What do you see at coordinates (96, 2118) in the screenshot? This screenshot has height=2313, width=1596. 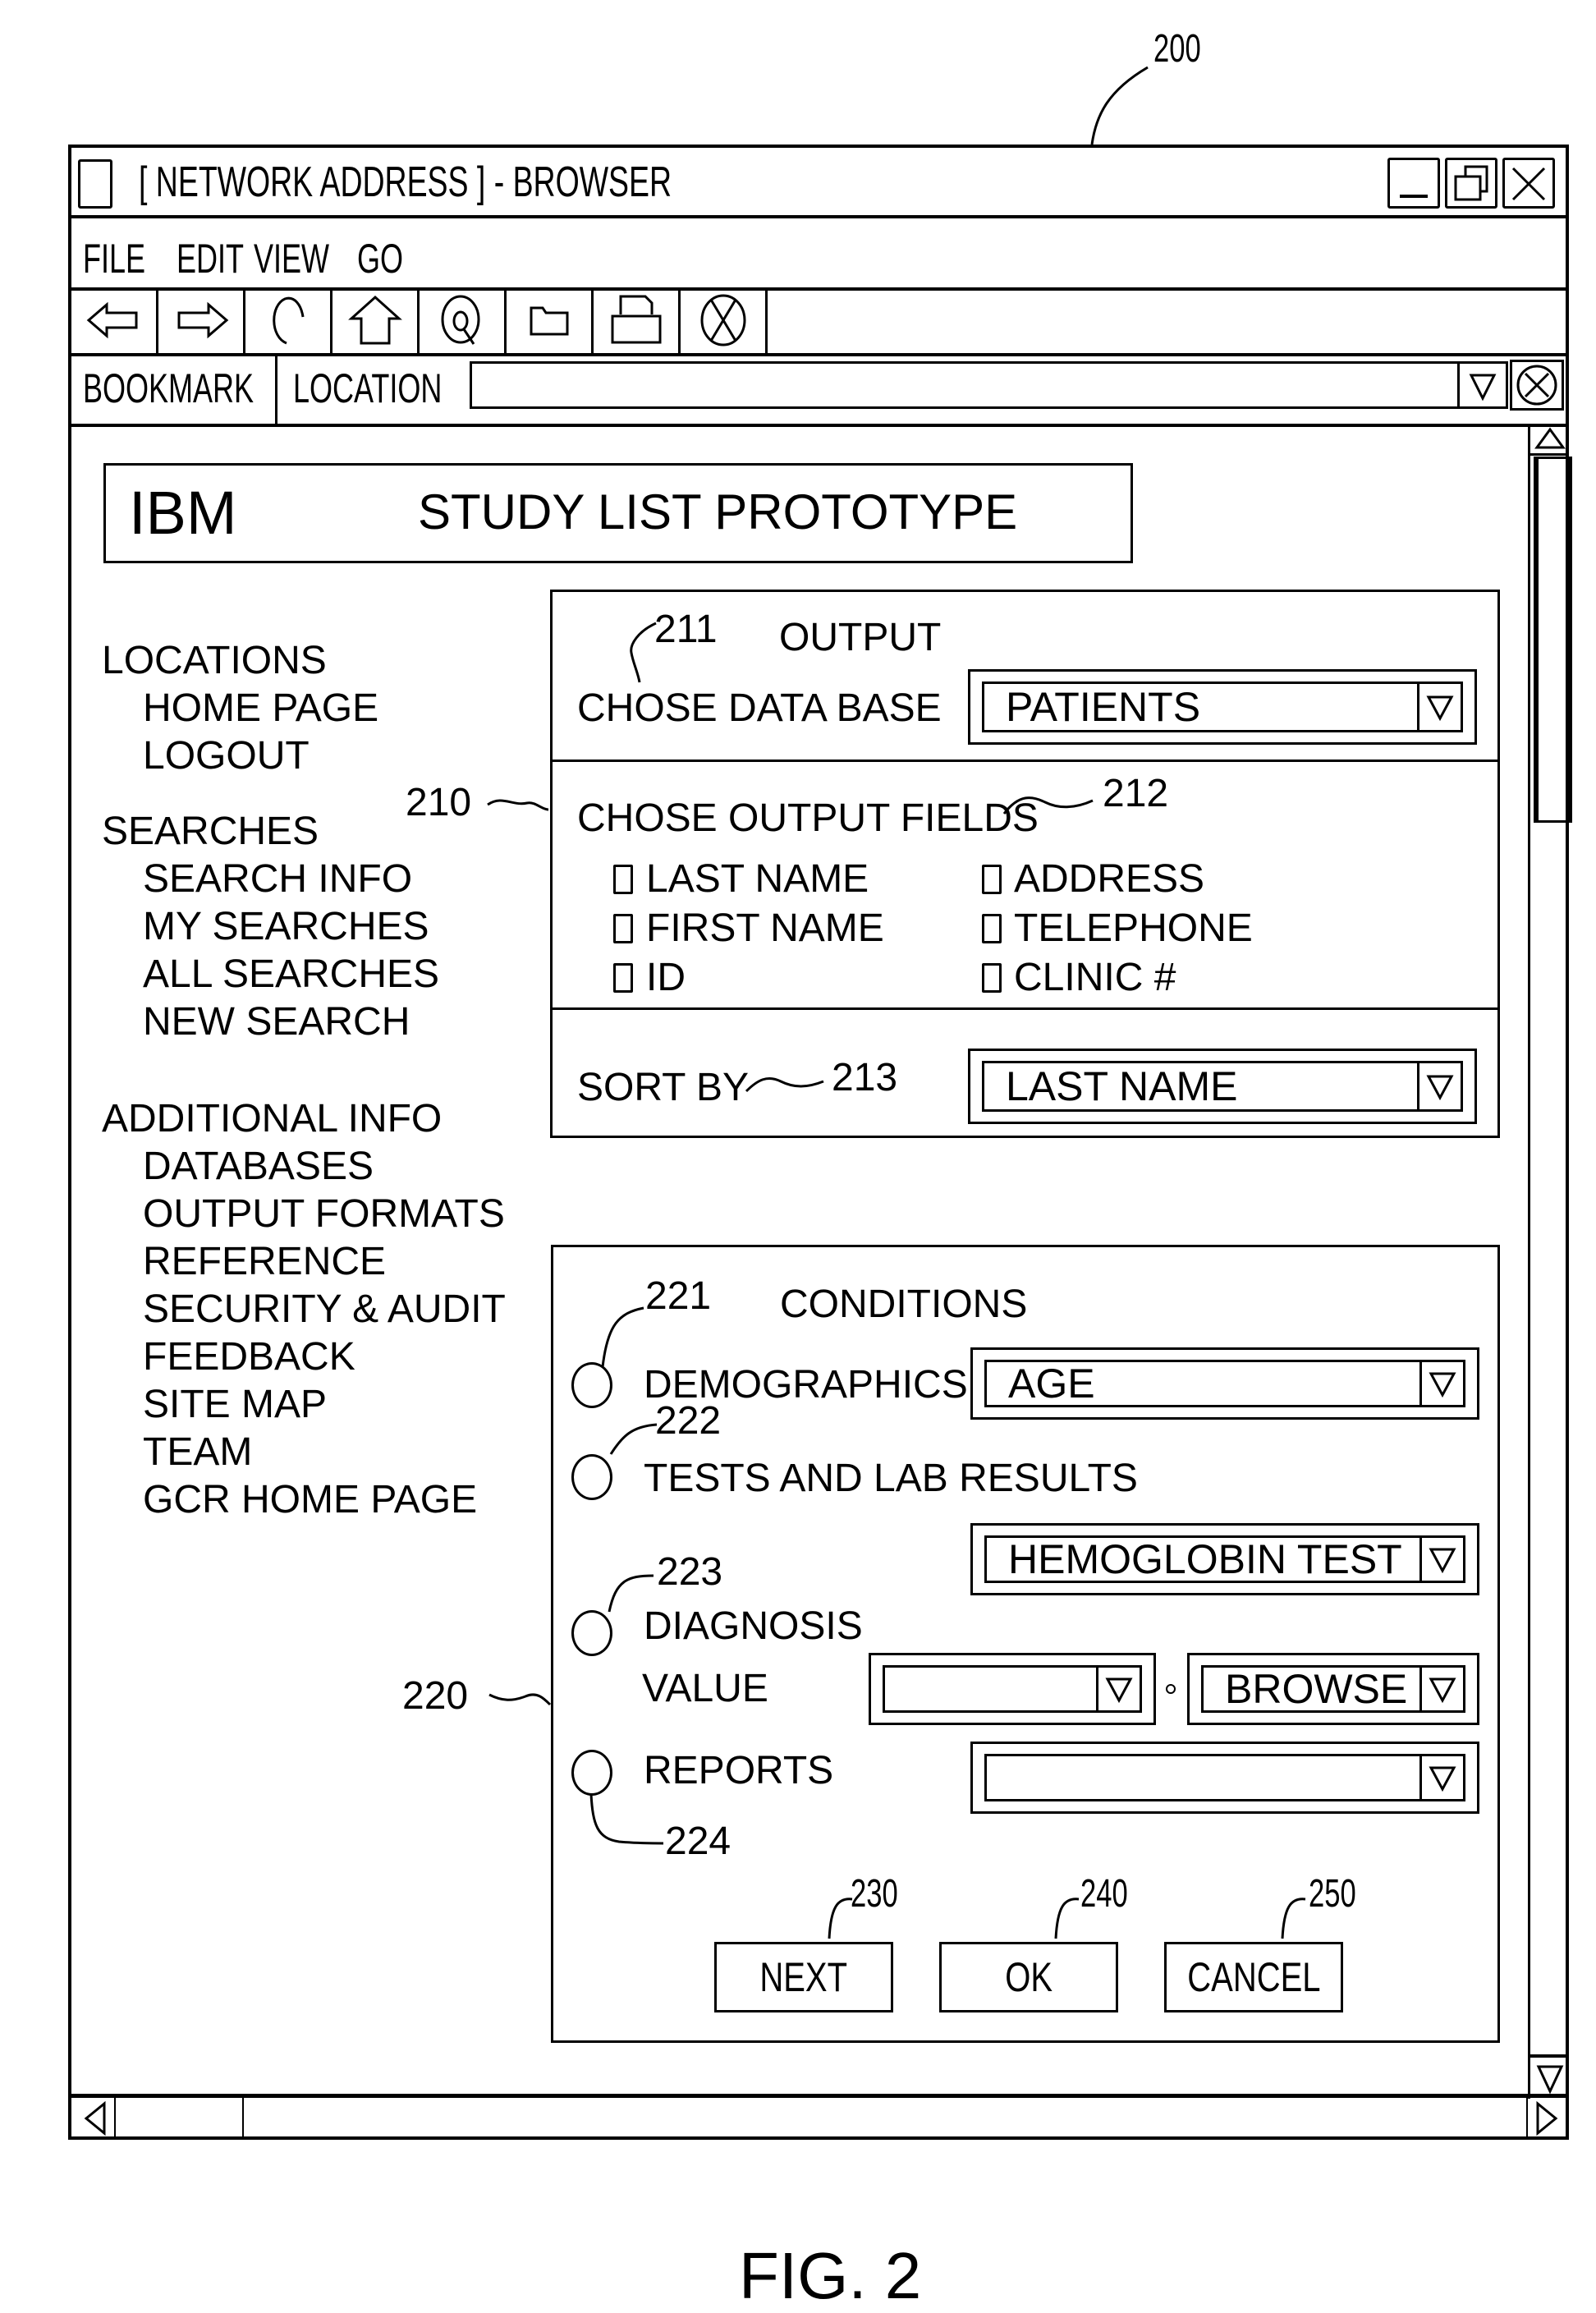 I see `scroll-left-button` at bounding box center [96, 2118].